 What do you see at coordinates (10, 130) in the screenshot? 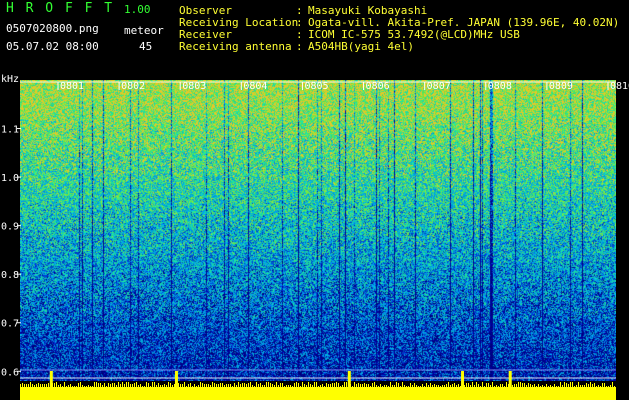
I see `y-tick-label: 1.1` at bounding box center [10, 130].